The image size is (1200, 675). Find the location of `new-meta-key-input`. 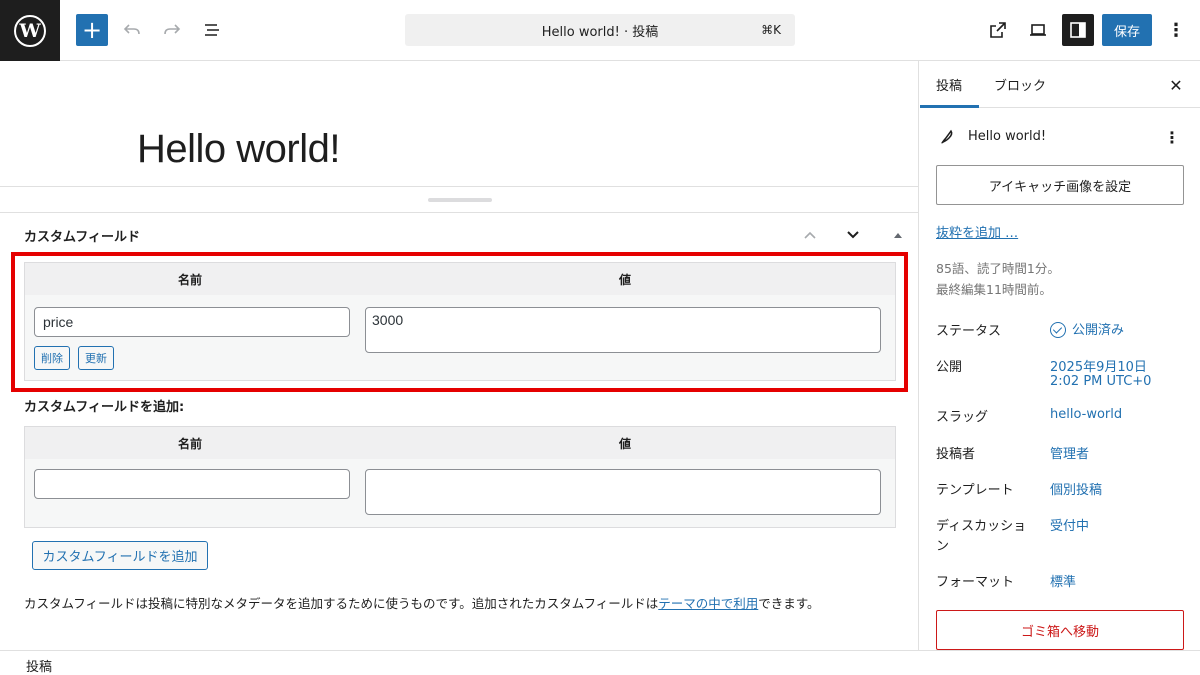

new-meta-key-input is located at coordinates (192, 484).